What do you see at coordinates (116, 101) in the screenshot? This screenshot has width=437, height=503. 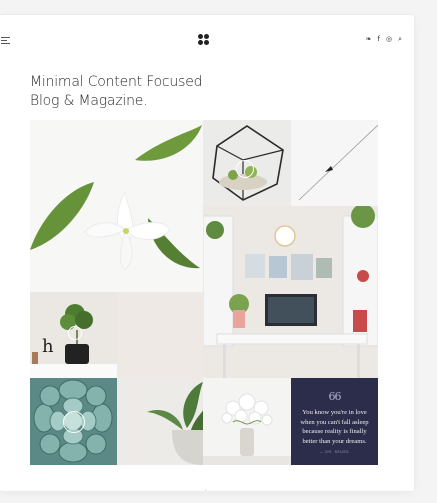 I see `hero-title-line2: Blog & Magazine.` at bounding box center [116, 101].